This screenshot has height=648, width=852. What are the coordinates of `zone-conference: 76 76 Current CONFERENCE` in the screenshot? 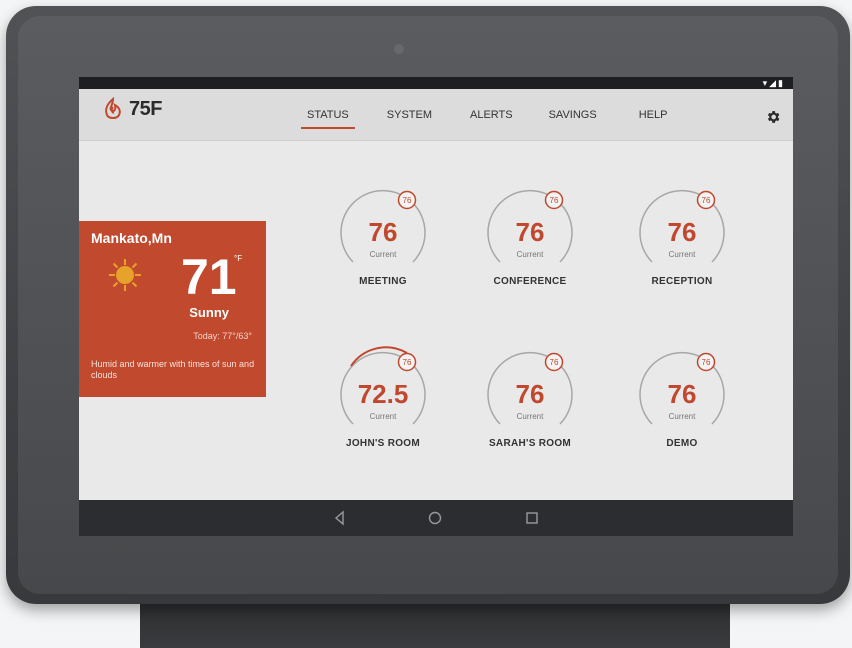 It's located at (530, 241).